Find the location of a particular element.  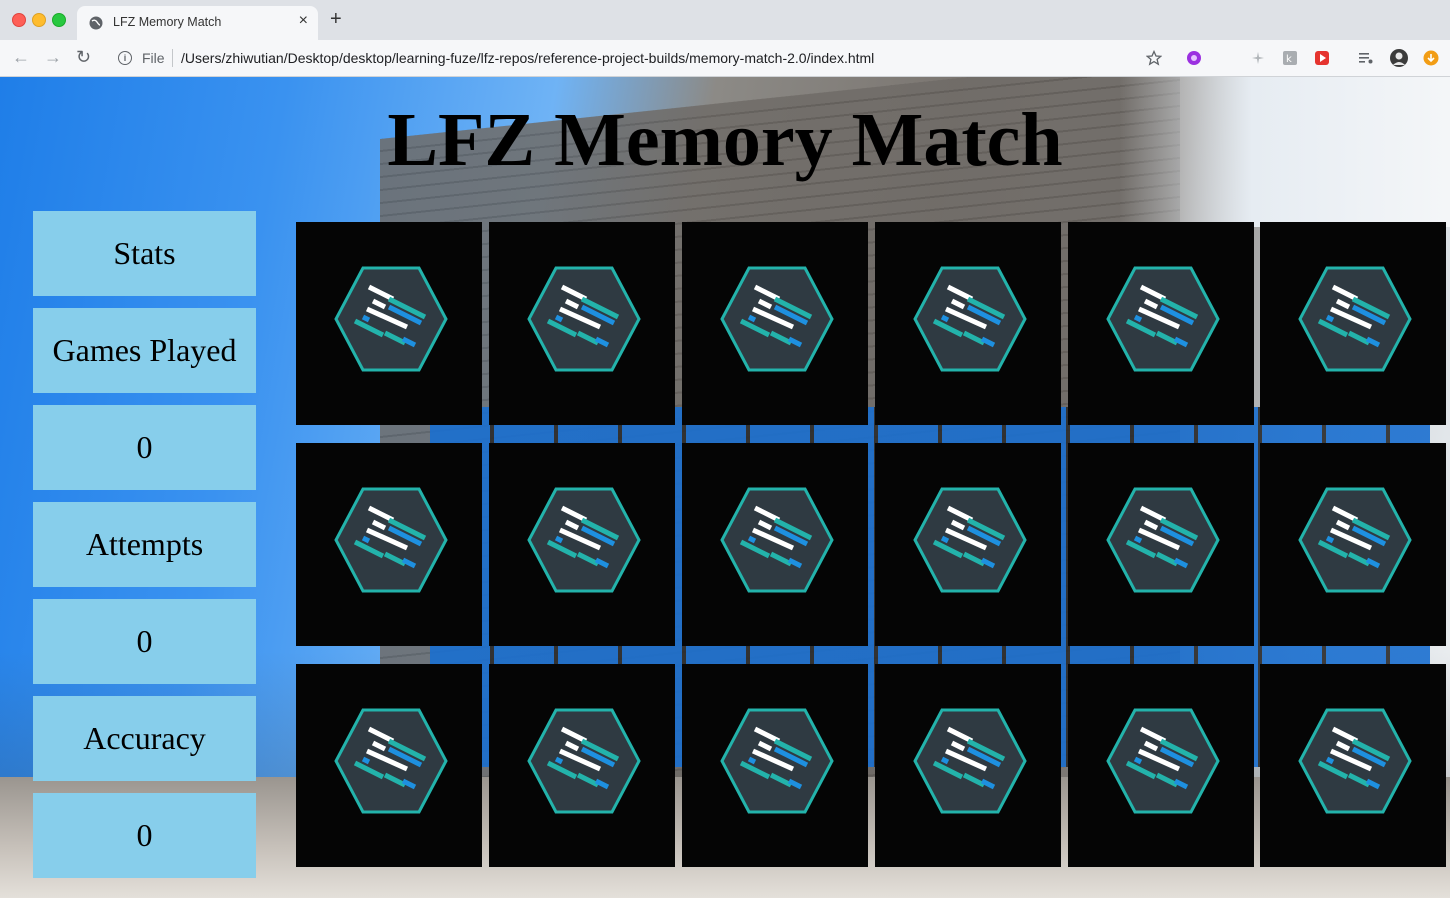

tab-title: LFZ Memory Match is located at coordinates (167, 22).